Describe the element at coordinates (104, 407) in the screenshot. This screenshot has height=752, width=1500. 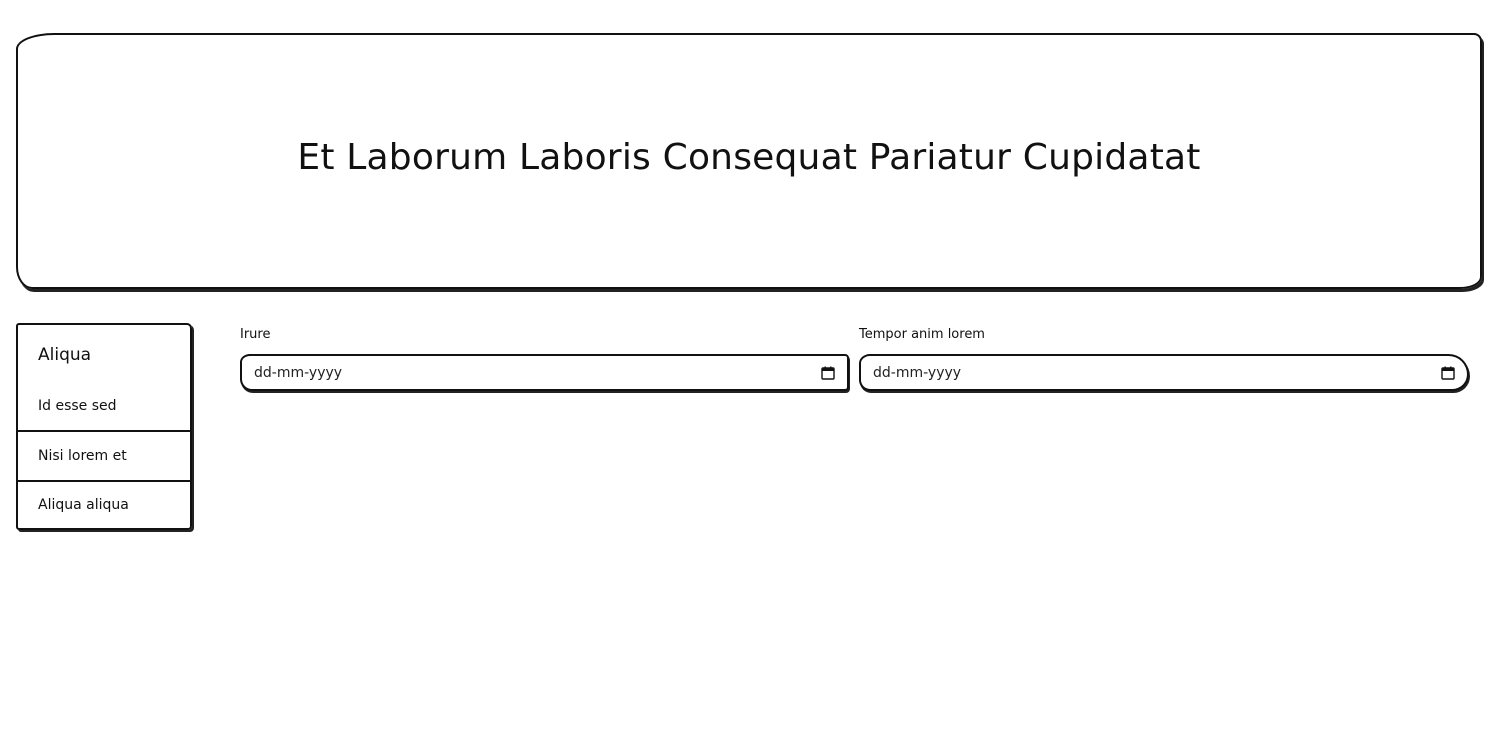
I see `sidebar-item-id-esse-sed: Id esse sed` at that location.